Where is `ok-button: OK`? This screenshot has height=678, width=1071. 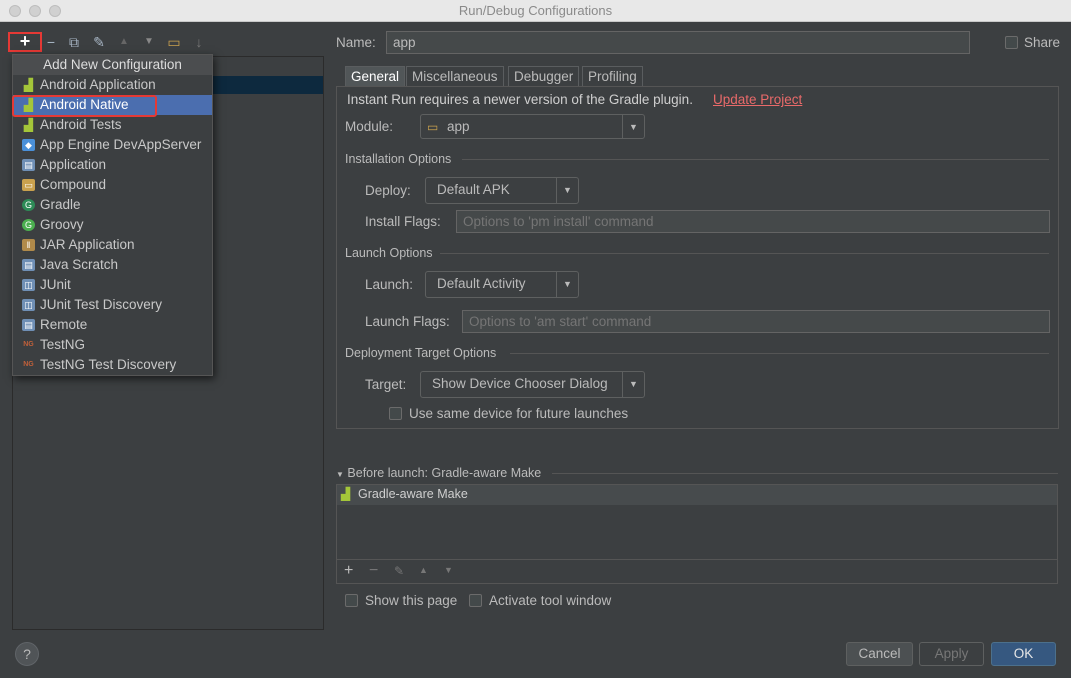 ok-button: OK is located at coordinates (1023, 654).